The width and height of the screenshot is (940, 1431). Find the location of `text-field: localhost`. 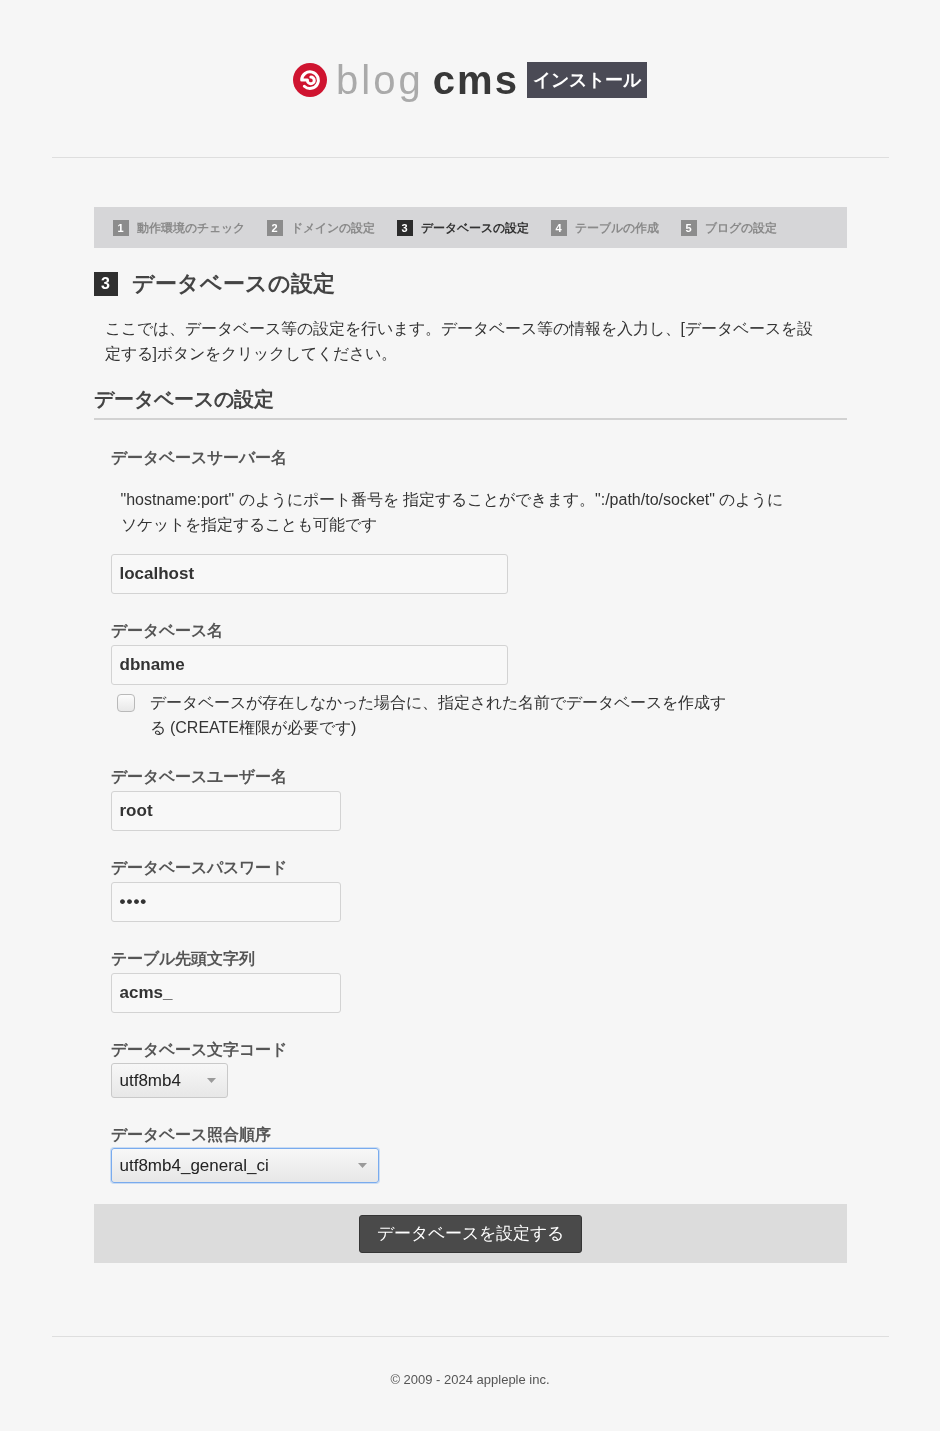

text-field: localhost is located at coordinates (309, 574).